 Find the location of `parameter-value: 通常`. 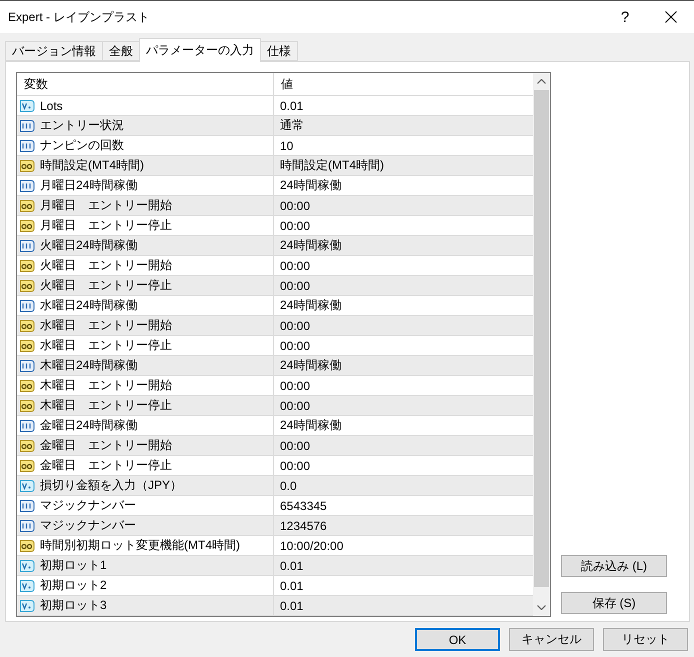

parameter-value: 通常 is located at coordinates (403, 125).